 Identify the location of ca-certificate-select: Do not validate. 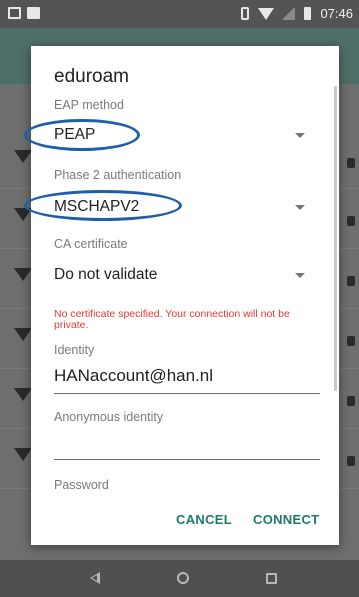
(185, 271).